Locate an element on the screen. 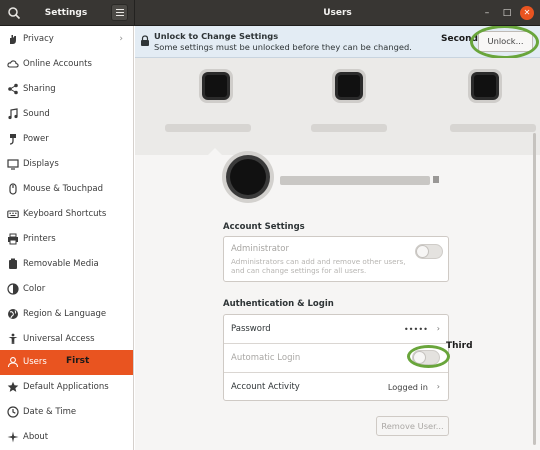 The image size is (540, 450). media-icon is located at coordinates (13, 264).